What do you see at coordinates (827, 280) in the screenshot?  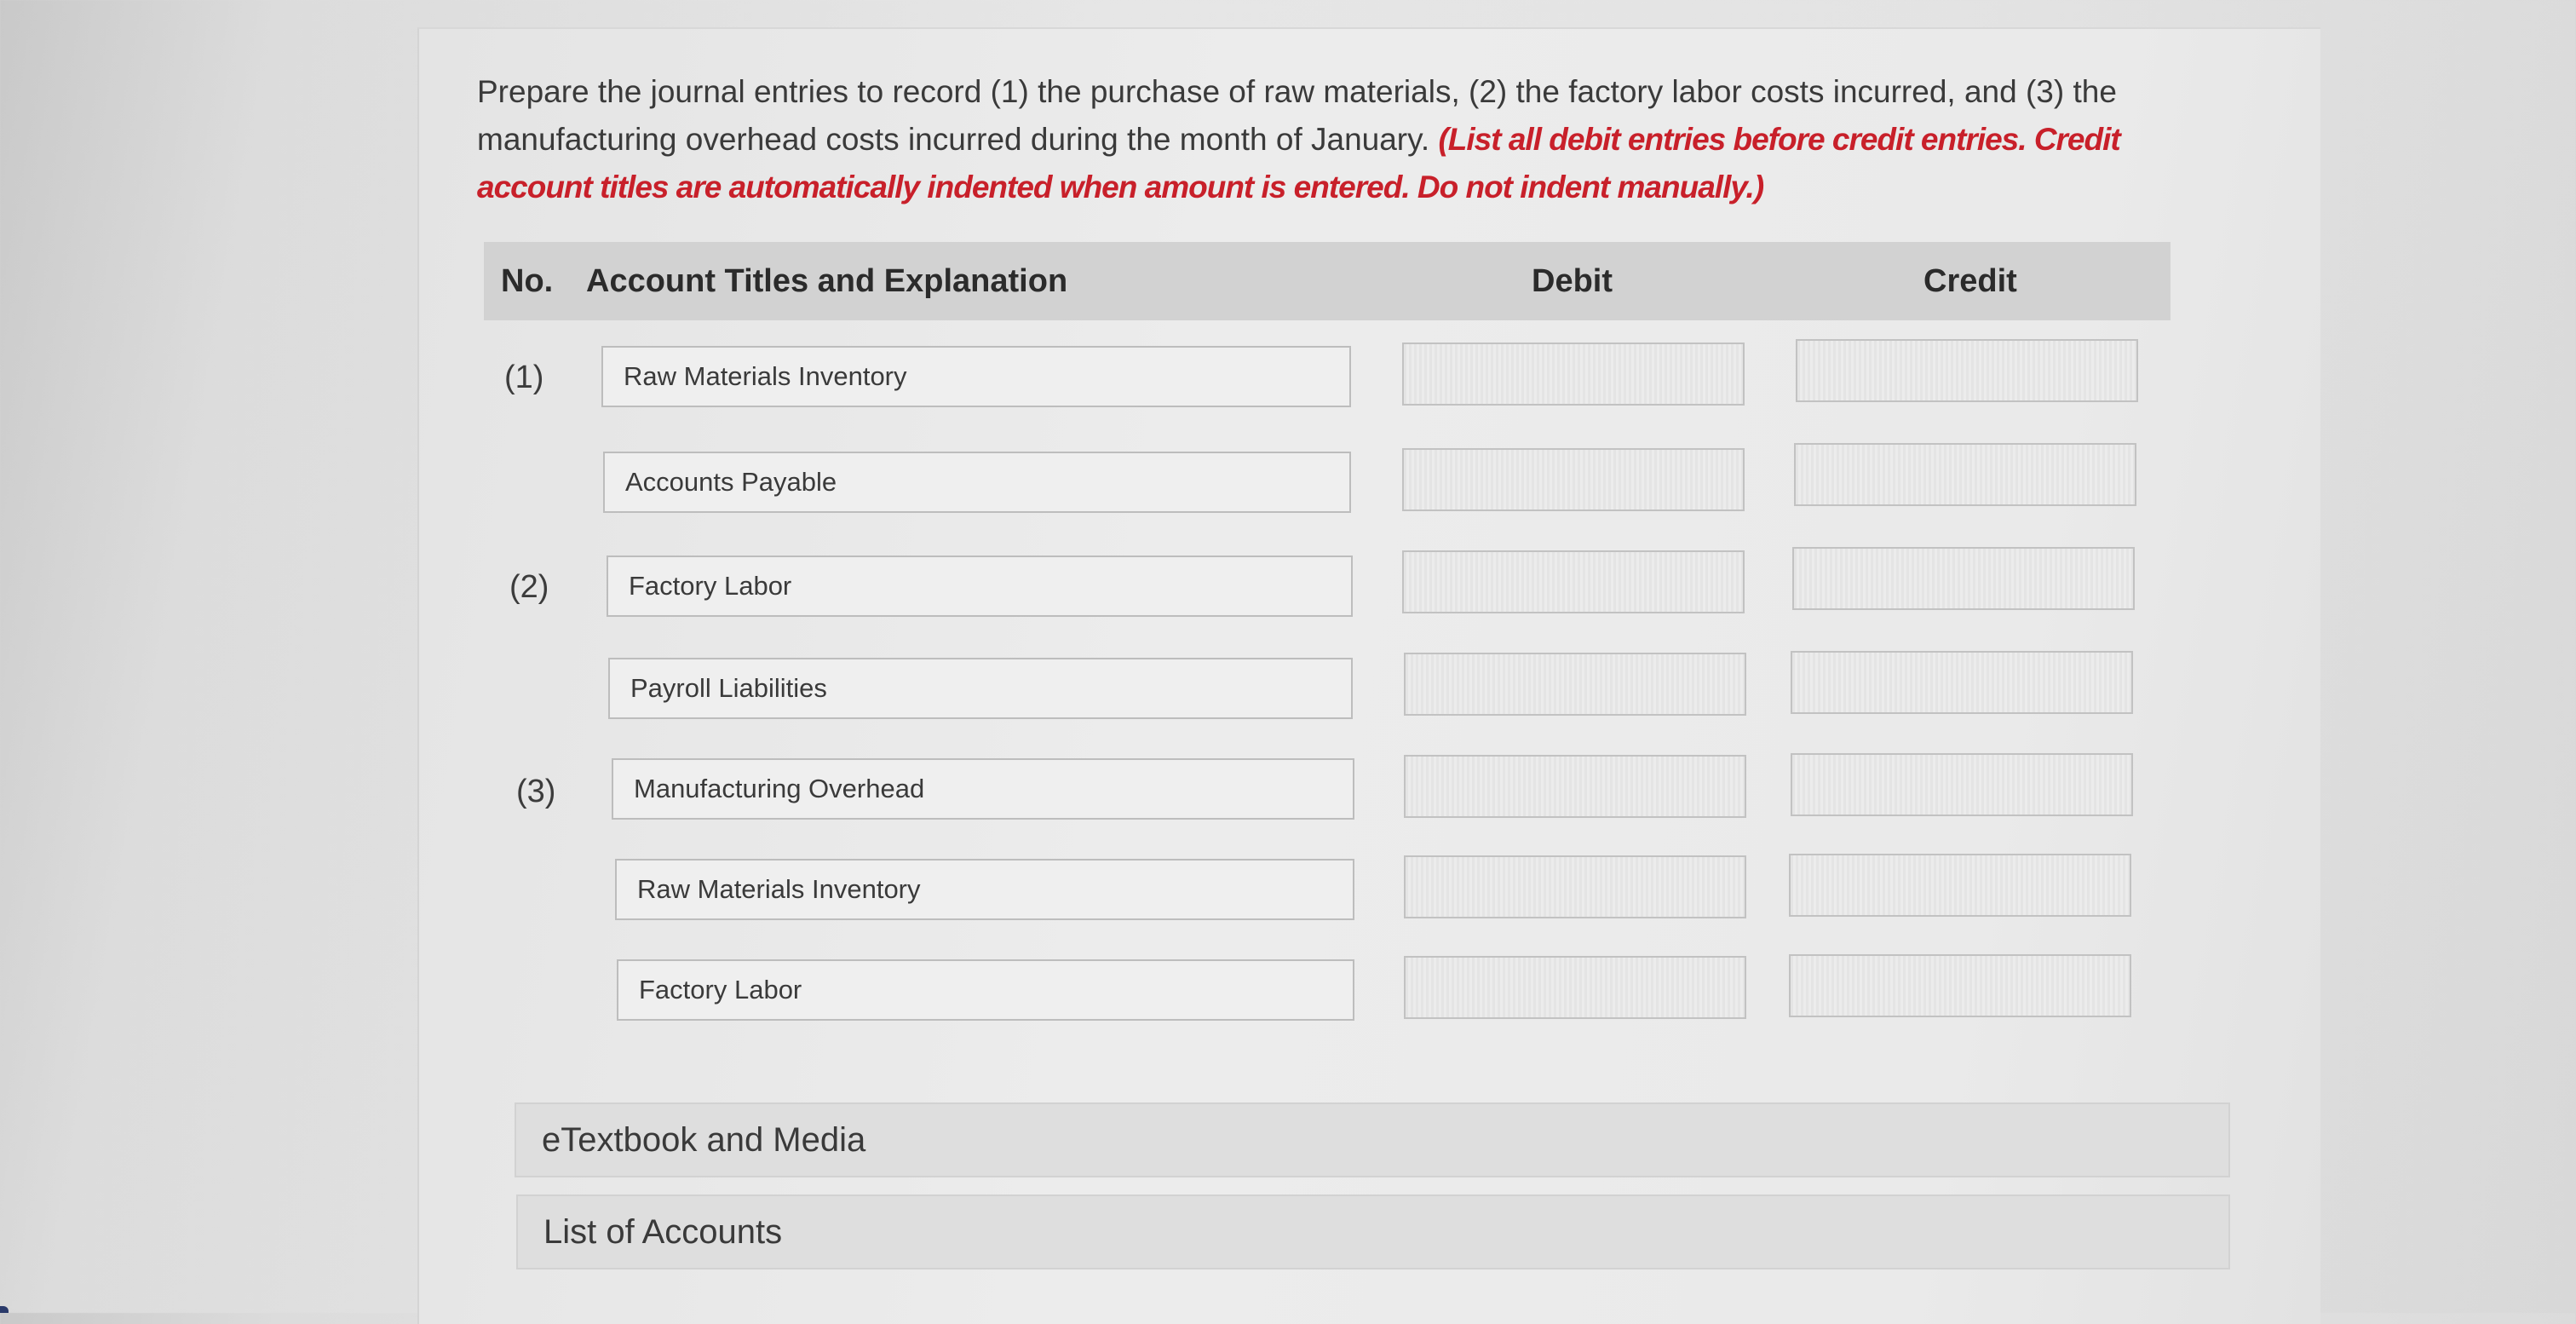 I see `header-account-titles: Account Titles and Explanation` at bounding box center [827, 280].